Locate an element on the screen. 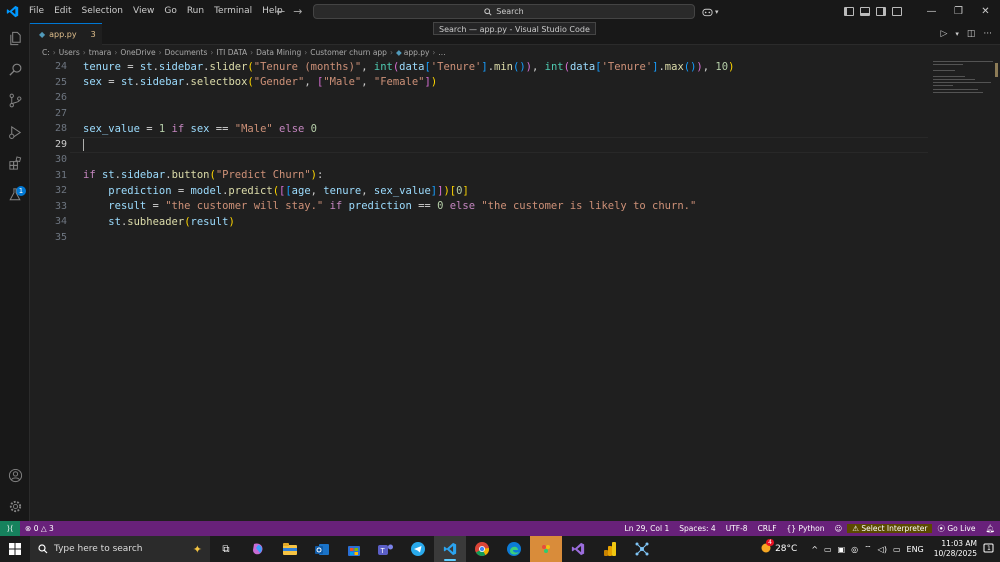 The width and height of the screenshot is (1000, 562). code-line: 30 is located at coordinates (480, 160).